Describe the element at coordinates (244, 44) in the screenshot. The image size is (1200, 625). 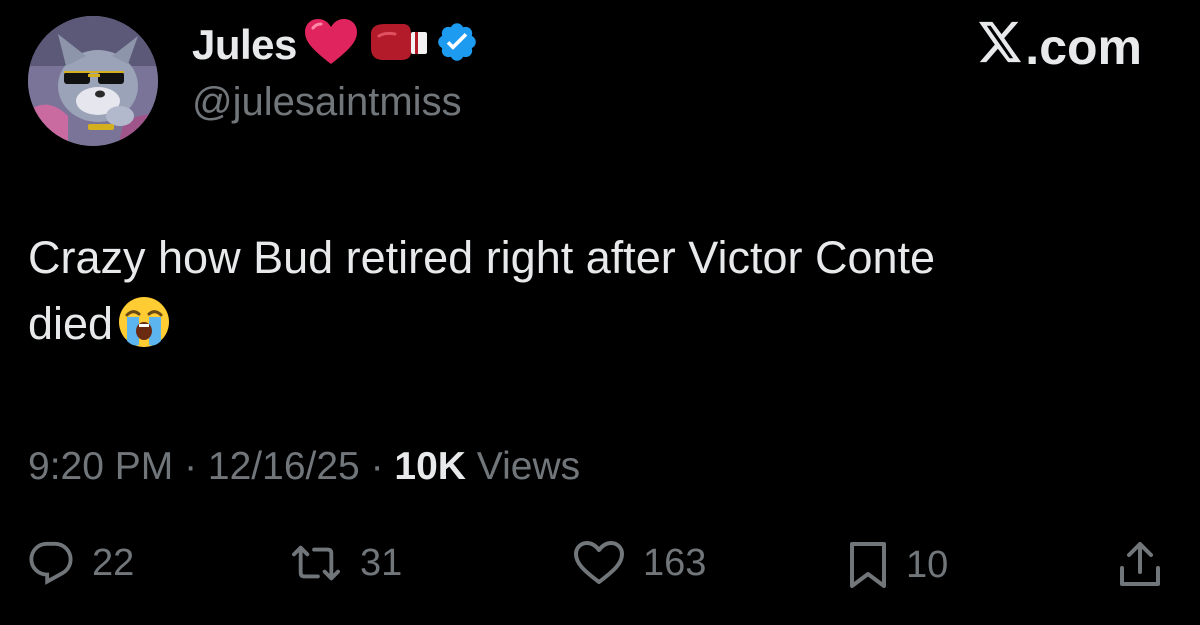
I see `display-name-text: Jules` at that location.